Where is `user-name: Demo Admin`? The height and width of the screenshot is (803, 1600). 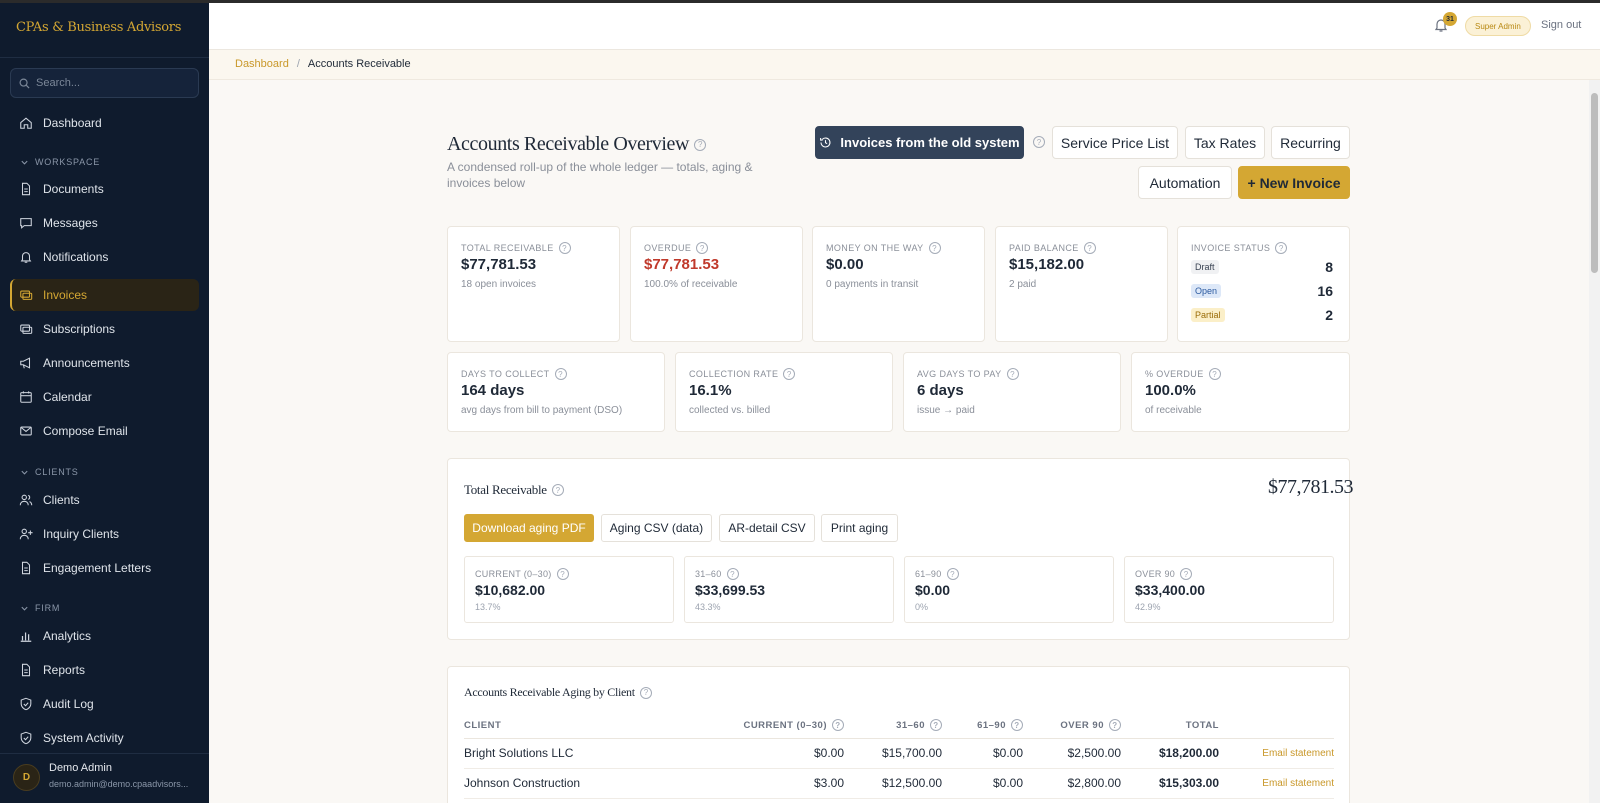
user-name: Demo Admin is located at coordinates (80, 768).